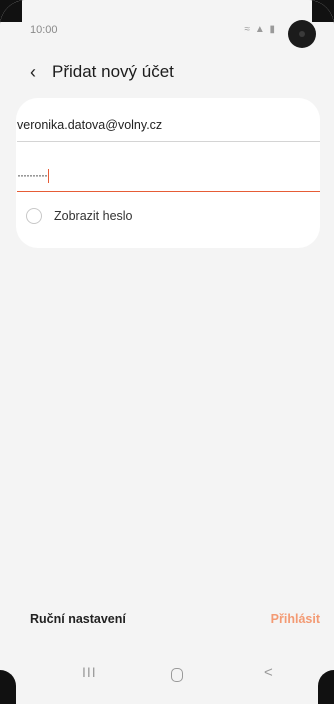  What do you see at coordinates (175, 622) in the screenshot?
I see `footer-actions: Ruční nastavení Přihlásit` at bounding box center [175, 622].